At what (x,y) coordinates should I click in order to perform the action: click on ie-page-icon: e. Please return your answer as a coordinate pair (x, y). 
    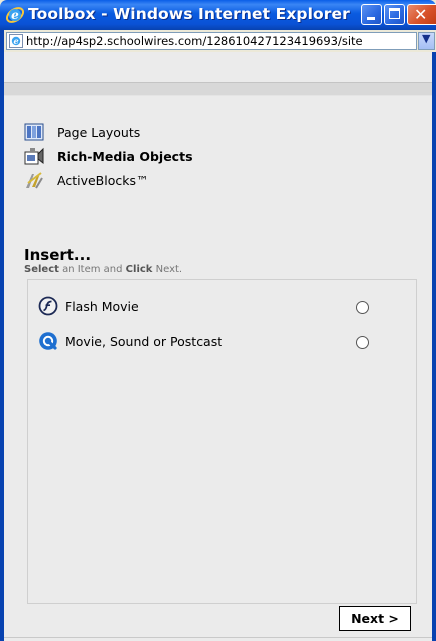
    Looking at the image, I should click on (16, 41).